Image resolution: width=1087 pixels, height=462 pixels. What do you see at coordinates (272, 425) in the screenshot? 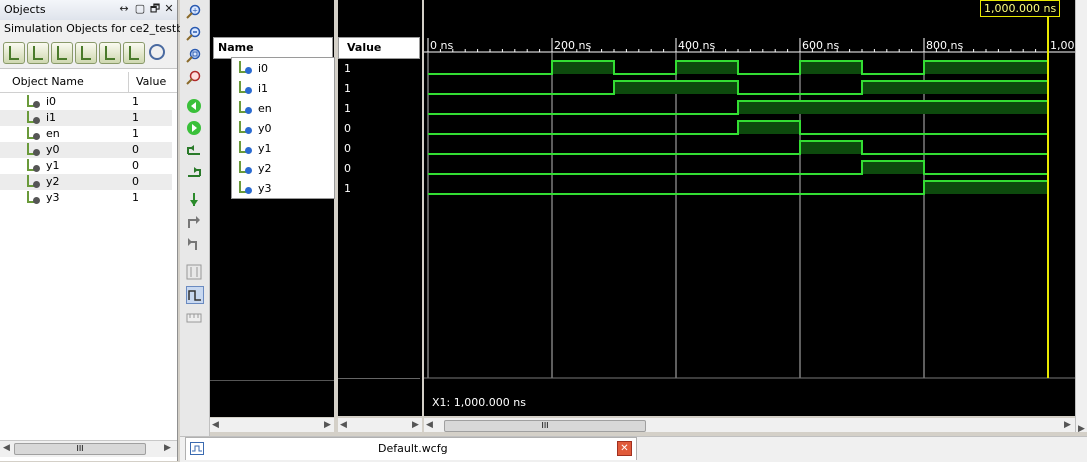
I see `names-horizontal-scrollbar: ◀ ▶` at bounding box center [272, 425].